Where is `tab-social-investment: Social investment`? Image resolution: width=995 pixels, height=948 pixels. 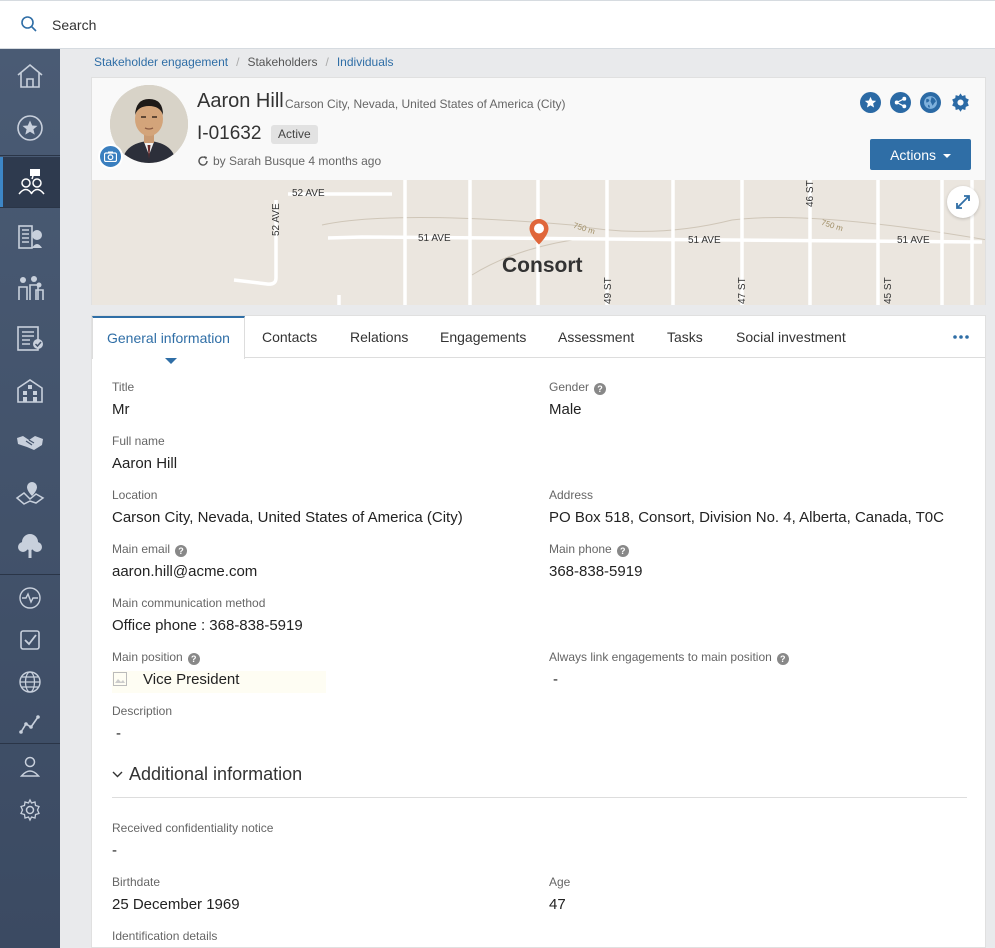 tab-social-investment: Social investment is located at coordinates (791, 337).